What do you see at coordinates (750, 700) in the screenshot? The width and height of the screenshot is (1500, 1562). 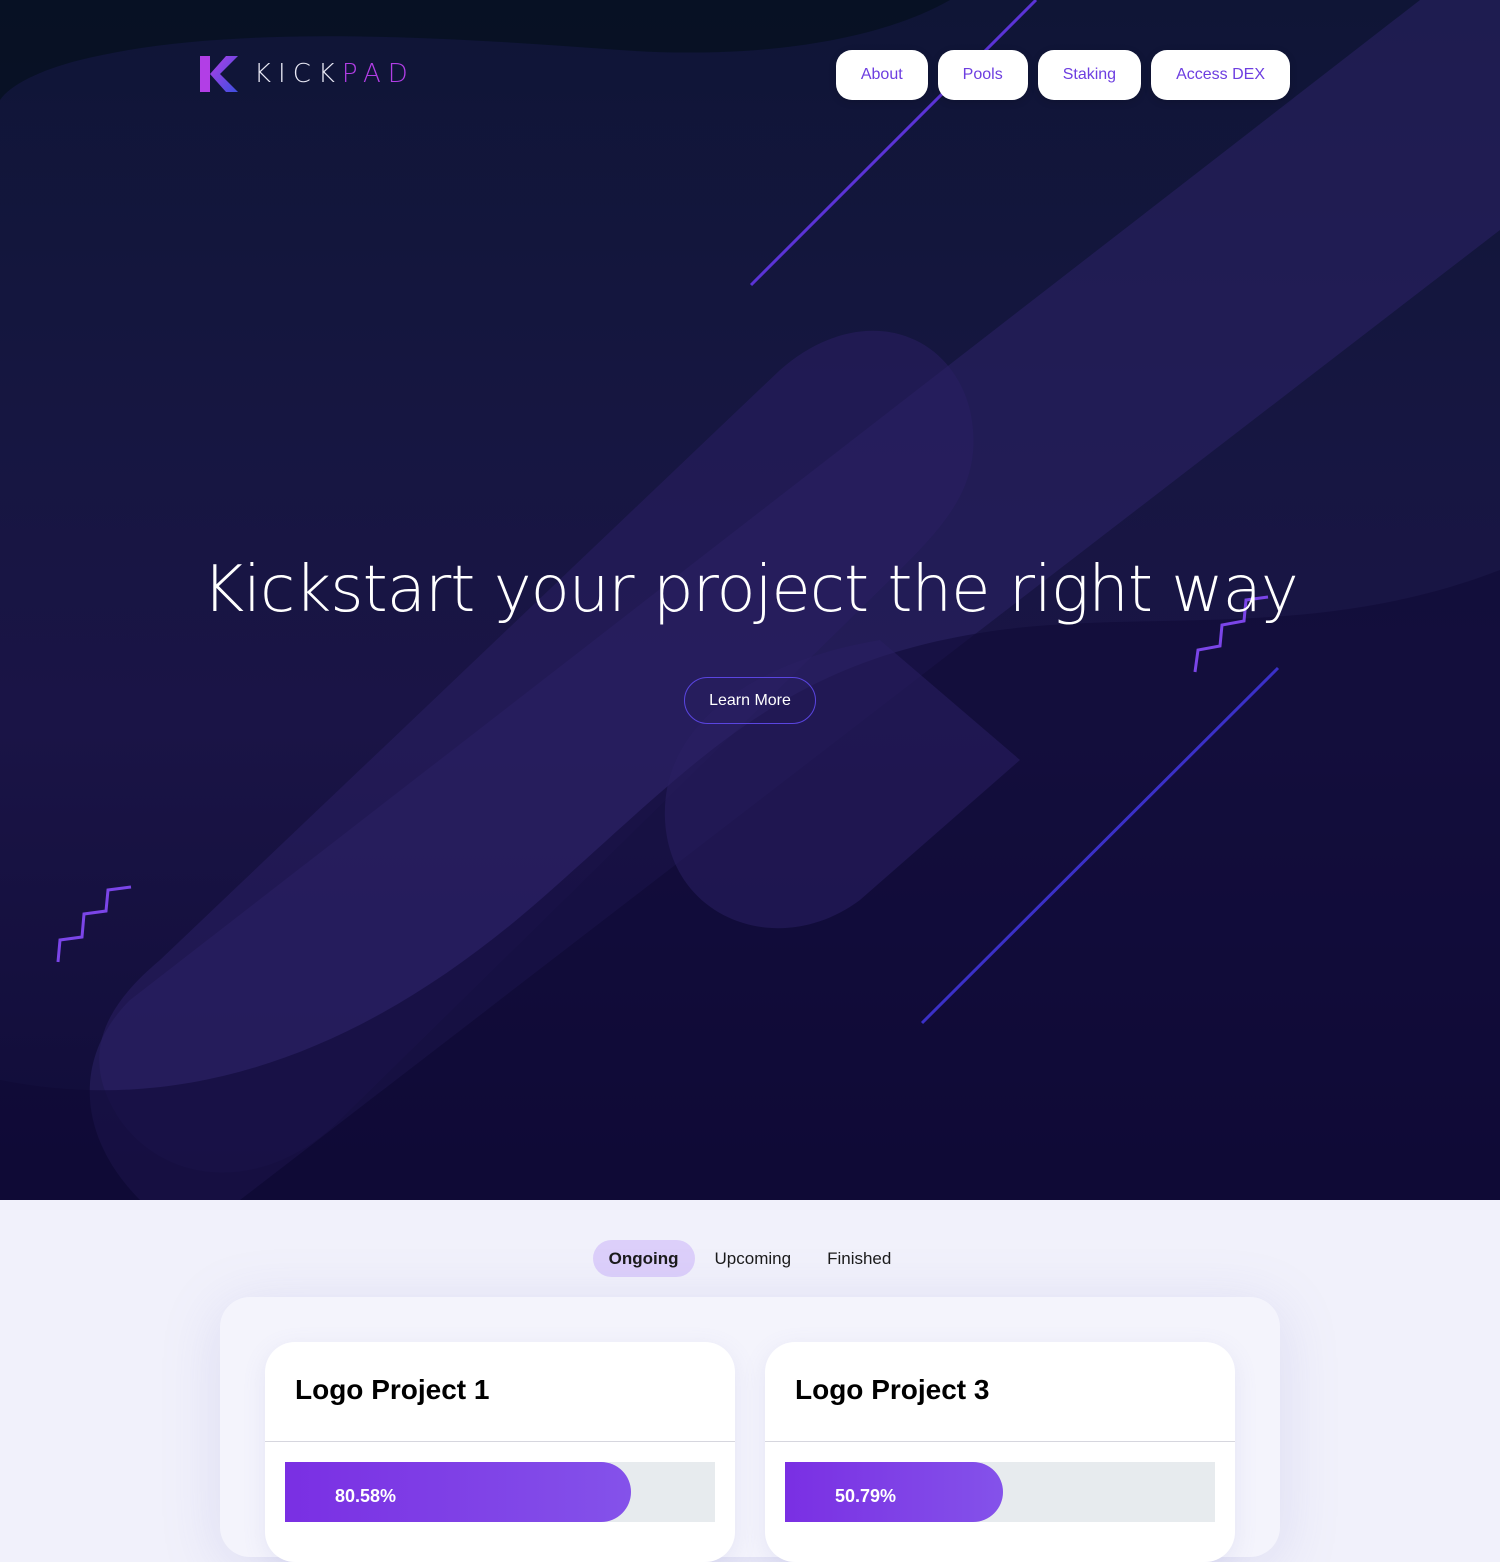 I see `learn-more-button: Learn More` at bounding box center [750, 700].